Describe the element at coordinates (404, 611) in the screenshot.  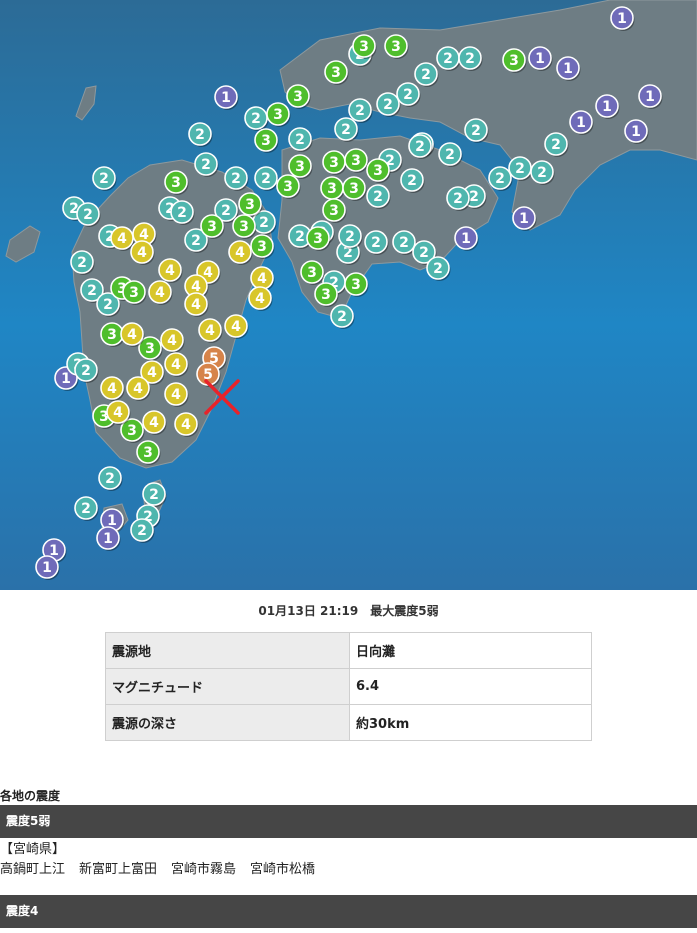
I see `max-intensity-text: 最大震度5弱` at that location.